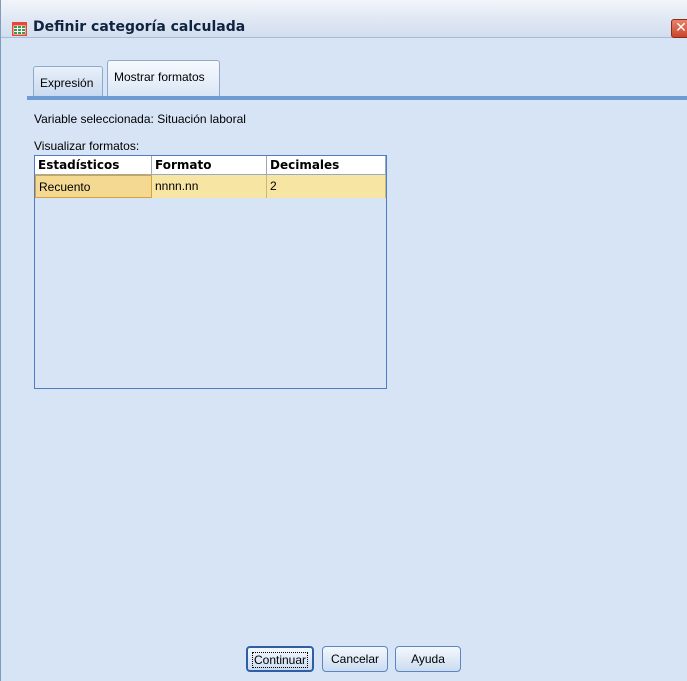 Image resolution: width=687 pixels, height=681 pixels. I want to click on tab-underline, so click(357, 98).